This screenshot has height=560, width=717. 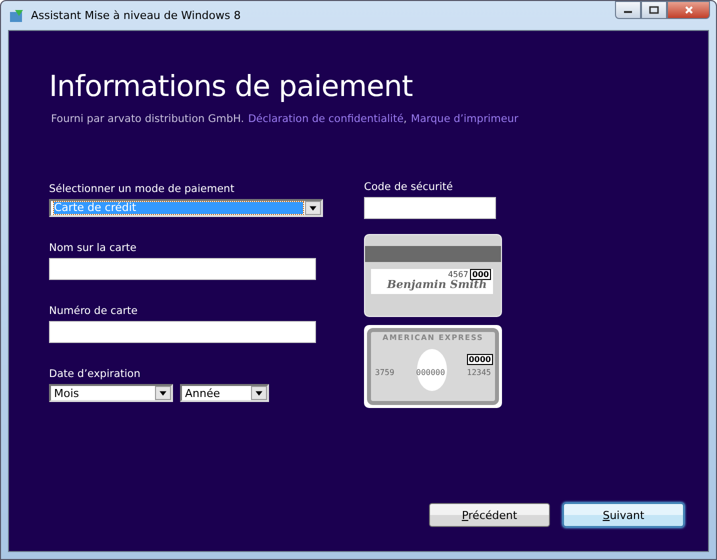 What do you see at coordinates (433, 275) in the screenshot?
I see `card-back-drawing: 4567 000 Benjamin Smith` at bounding box center [433, 275].